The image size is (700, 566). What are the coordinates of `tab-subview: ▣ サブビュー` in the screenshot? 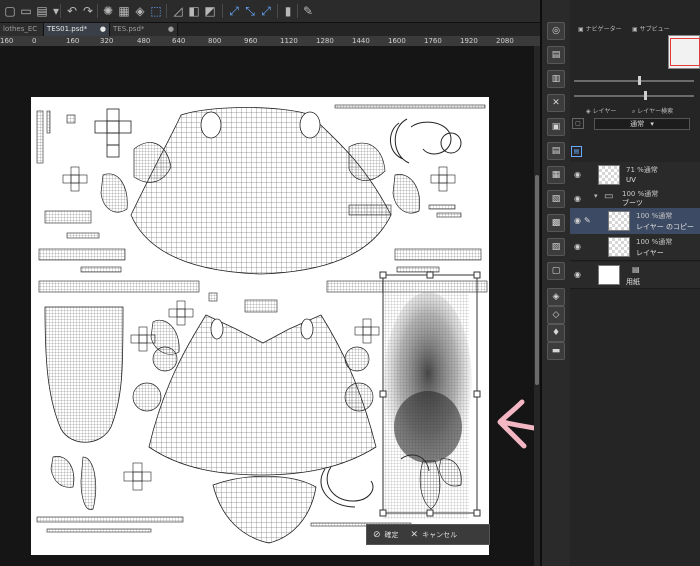 It's located at (651, 28).